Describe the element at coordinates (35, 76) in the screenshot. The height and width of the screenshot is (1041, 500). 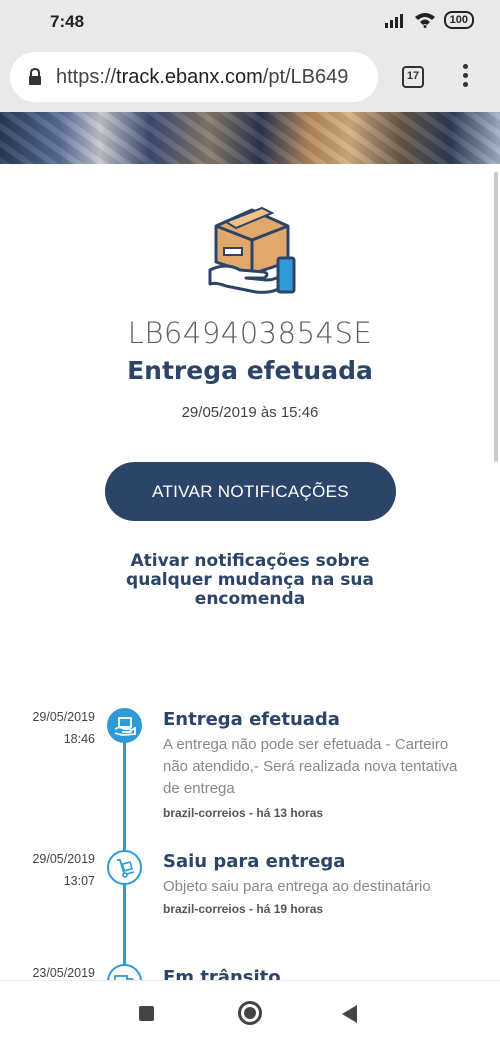
I see `lock-icon` at that location.